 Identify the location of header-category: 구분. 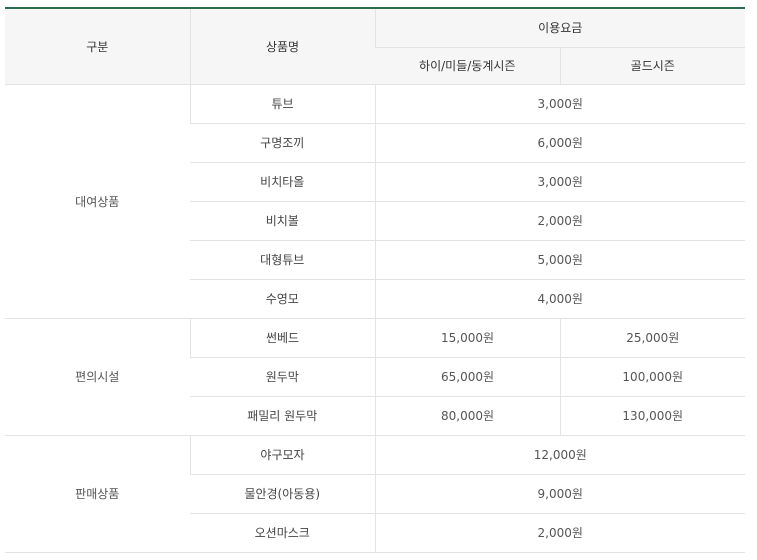
(97, 47).